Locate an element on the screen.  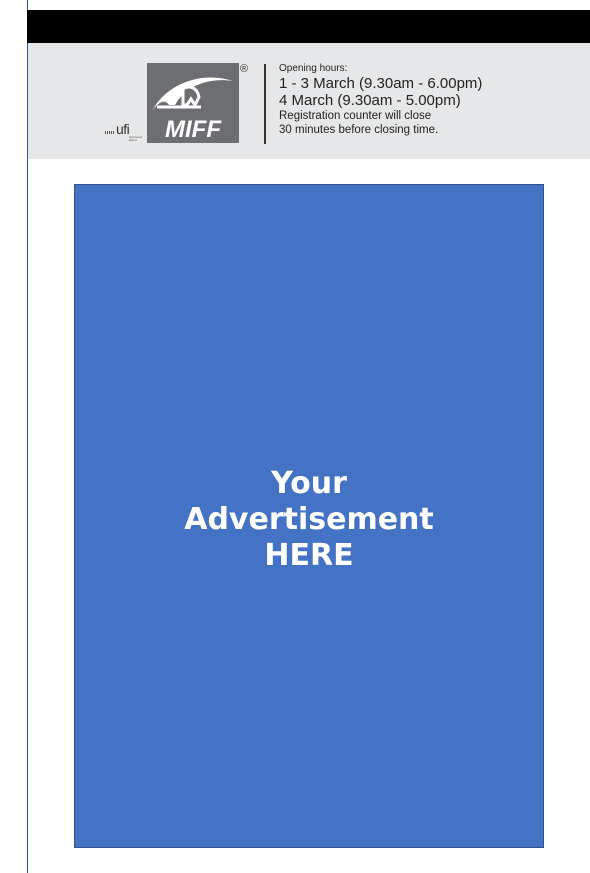
advertisement-line-2: Advertisement is located at coordinates (309, 519).